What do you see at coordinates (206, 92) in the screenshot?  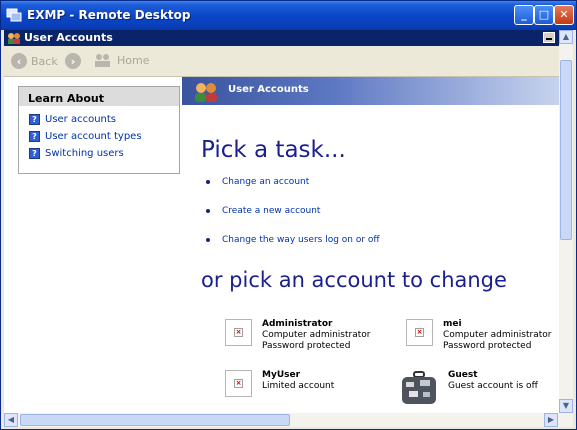 I see `user-accounts-icon` at bounding box center [206, 92].